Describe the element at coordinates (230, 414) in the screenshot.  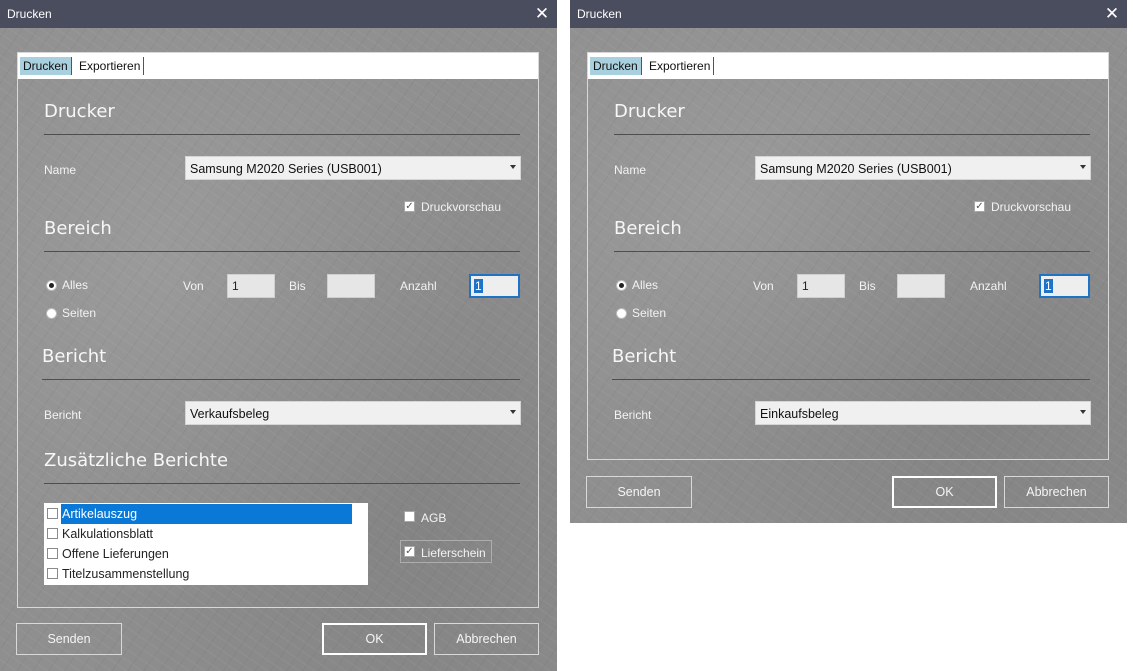
I see `report-select-value: Verkaufsbeleg` at that location.